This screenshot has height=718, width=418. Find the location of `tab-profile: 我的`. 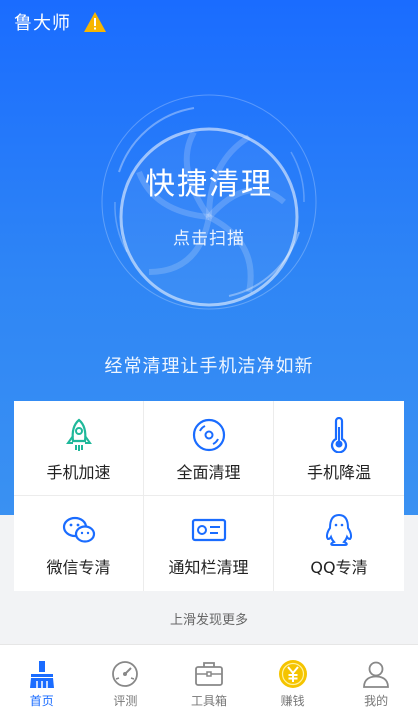

tab-profile: 我的 is located at coordinates (376, 681).